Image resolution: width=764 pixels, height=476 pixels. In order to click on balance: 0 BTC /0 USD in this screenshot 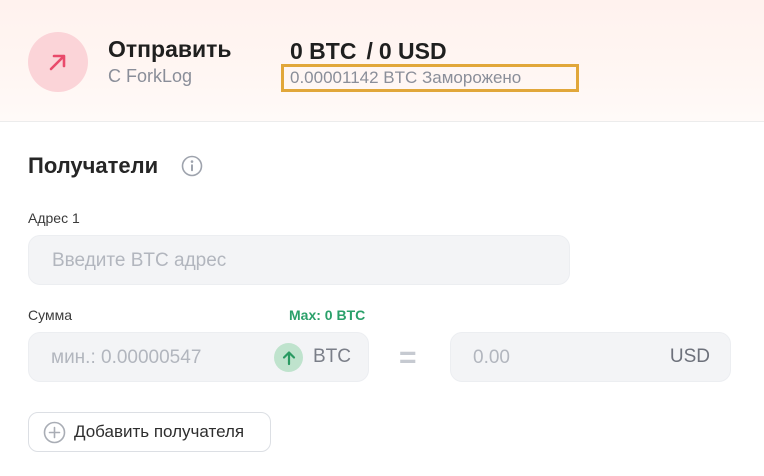, I will do `click(368, 51)`.